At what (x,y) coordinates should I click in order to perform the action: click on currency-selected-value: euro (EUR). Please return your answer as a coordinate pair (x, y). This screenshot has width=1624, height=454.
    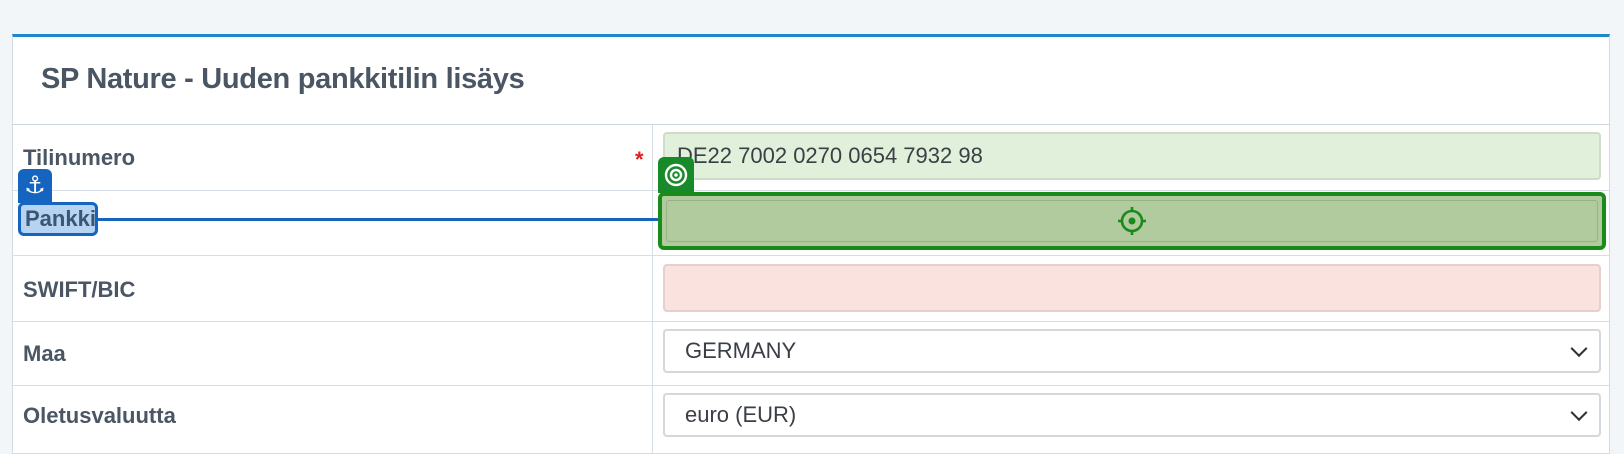
    Looking at the image, I should click on (741, 414).